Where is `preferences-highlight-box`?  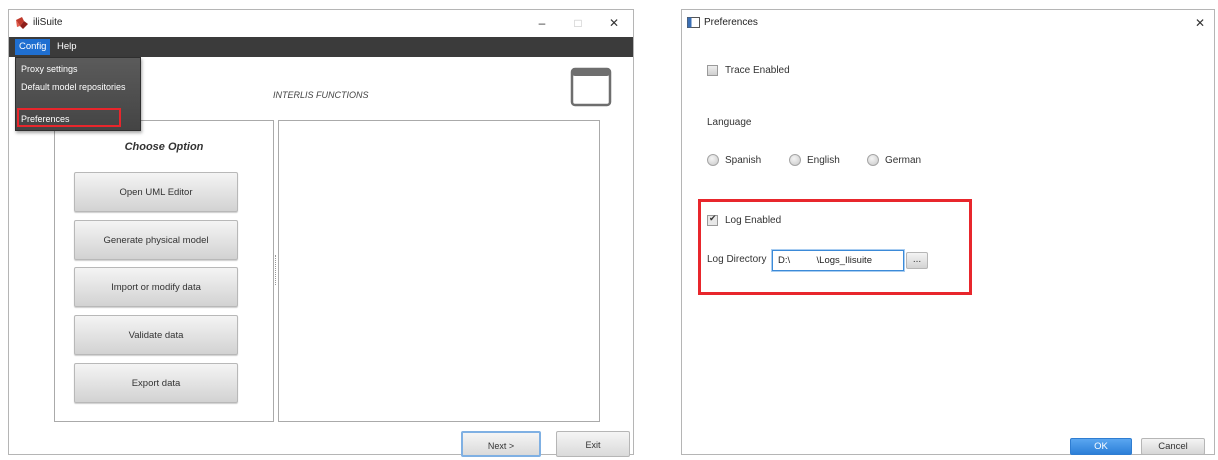 preferences-highlight-box is located at coordinates (69, 117).